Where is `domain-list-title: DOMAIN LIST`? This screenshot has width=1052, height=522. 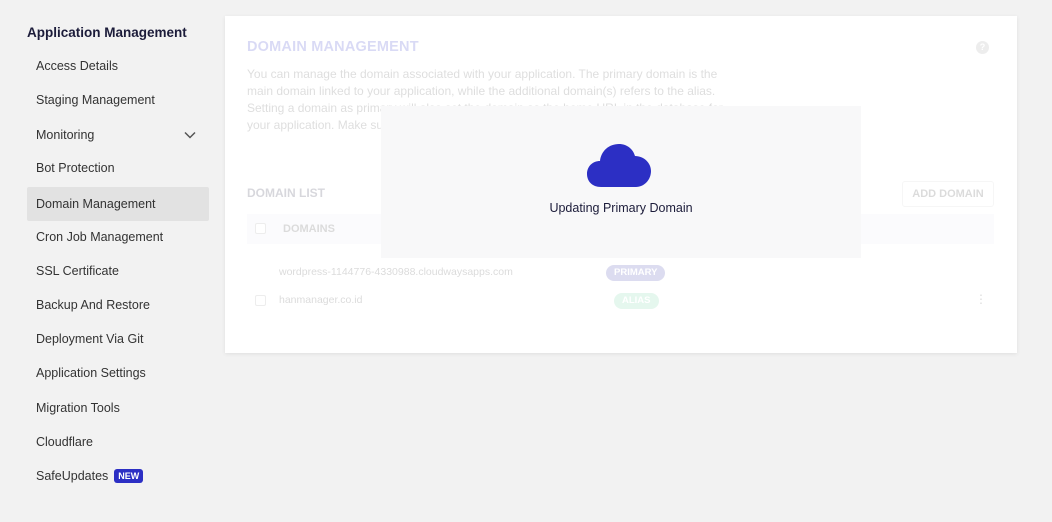
domain-list-title: DOMAIN LIST is located at coordinates (286, 193).